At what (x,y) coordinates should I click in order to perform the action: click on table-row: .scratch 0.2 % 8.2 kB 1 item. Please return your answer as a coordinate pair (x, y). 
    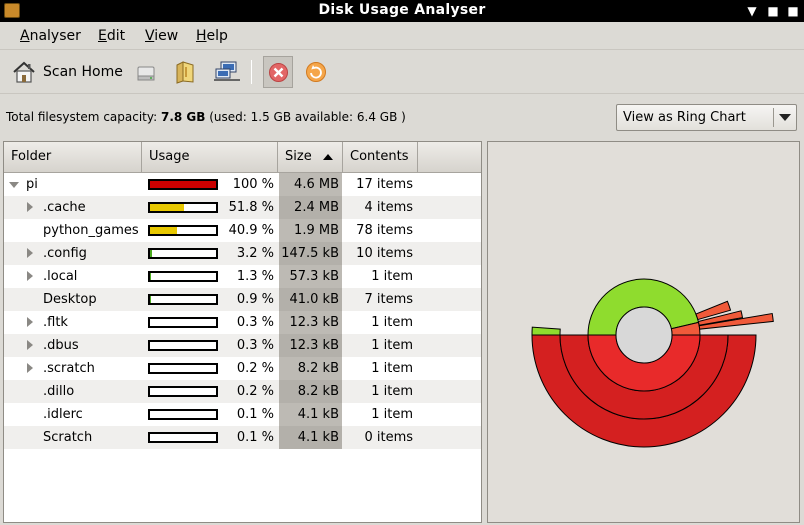
    Looking at the image, I should click on (242, 368).